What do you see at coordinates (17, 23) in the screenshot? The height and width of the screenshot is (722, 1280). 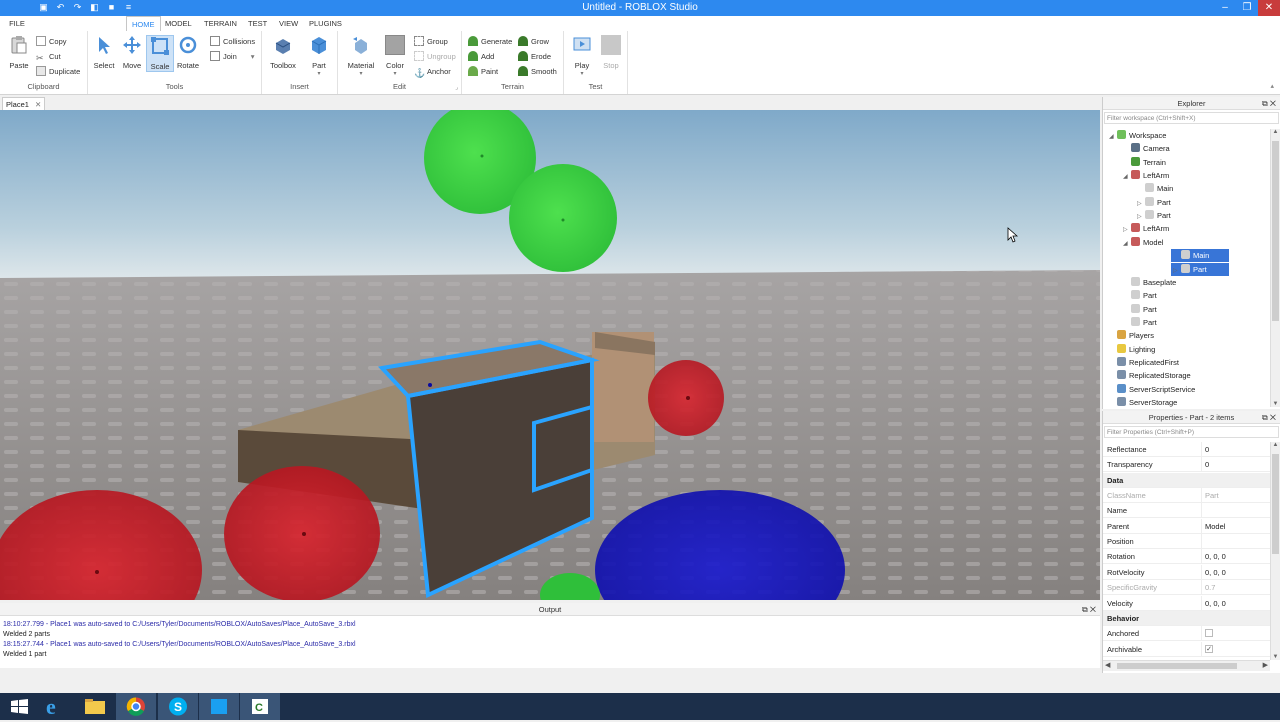 I see `tab-file: FILE` at bounding box center [17, 23].